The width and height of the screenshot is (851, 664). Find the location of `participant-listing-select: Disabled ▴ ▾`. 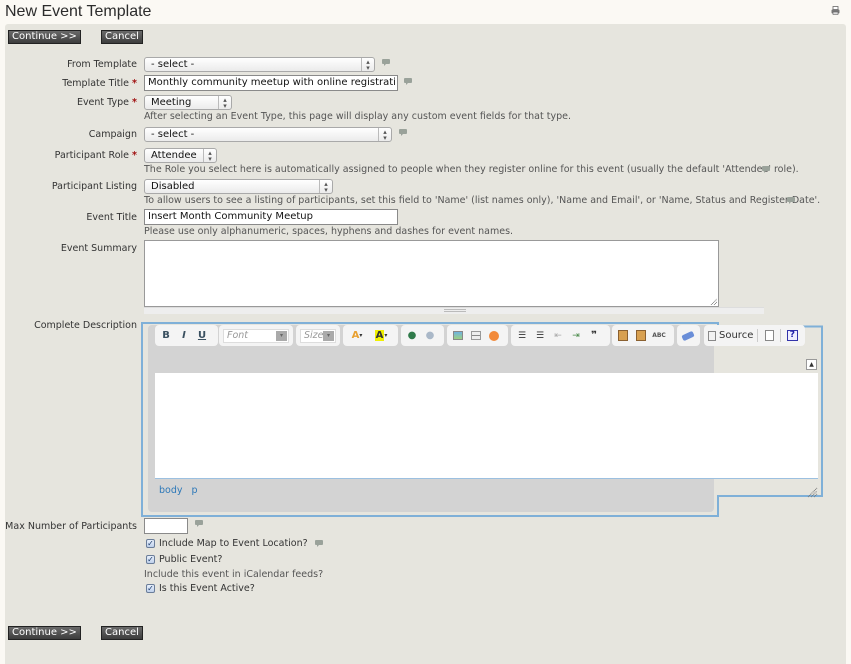

participant-listing-select: Disabled ▴ ▾ is located at coordinates (238, 186).